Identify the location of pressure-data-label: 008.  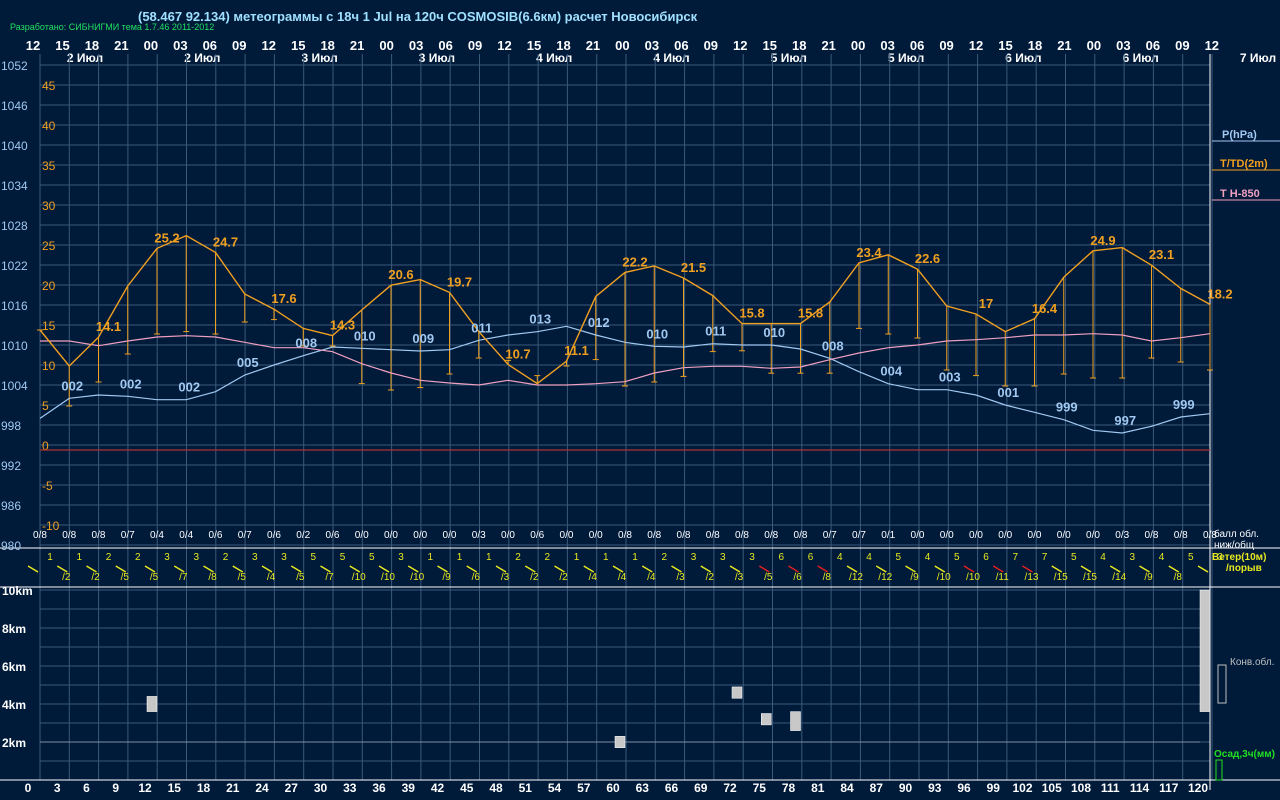
(833, 345).